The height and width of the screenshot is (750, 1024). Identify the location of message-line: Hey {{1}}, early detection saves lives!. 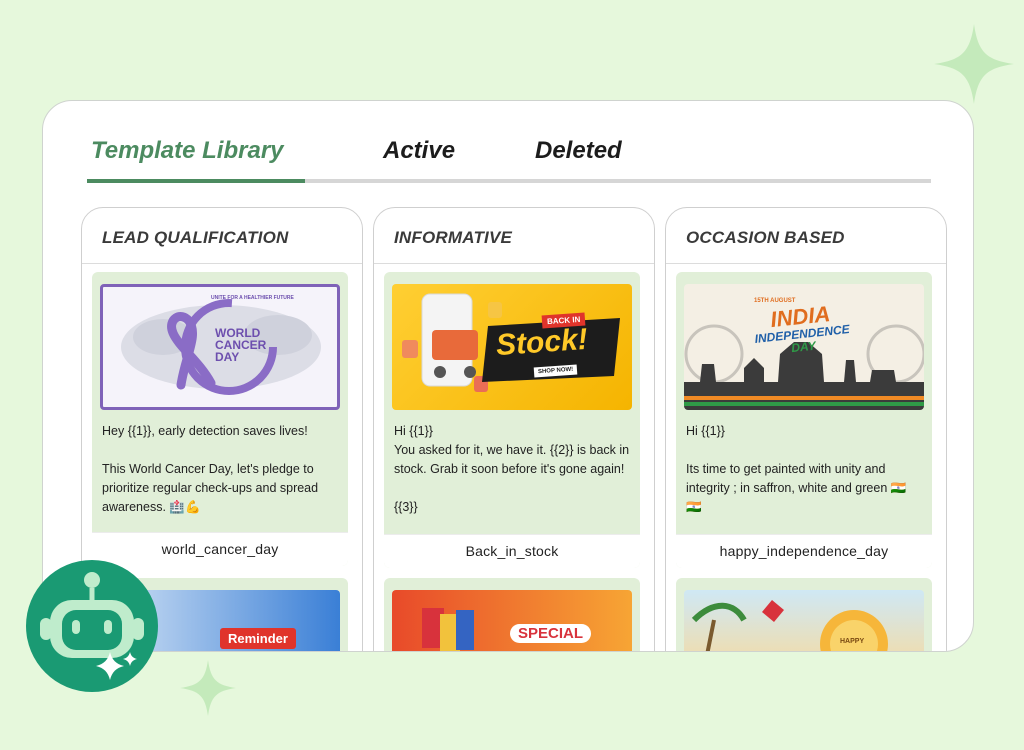
(205, 431).